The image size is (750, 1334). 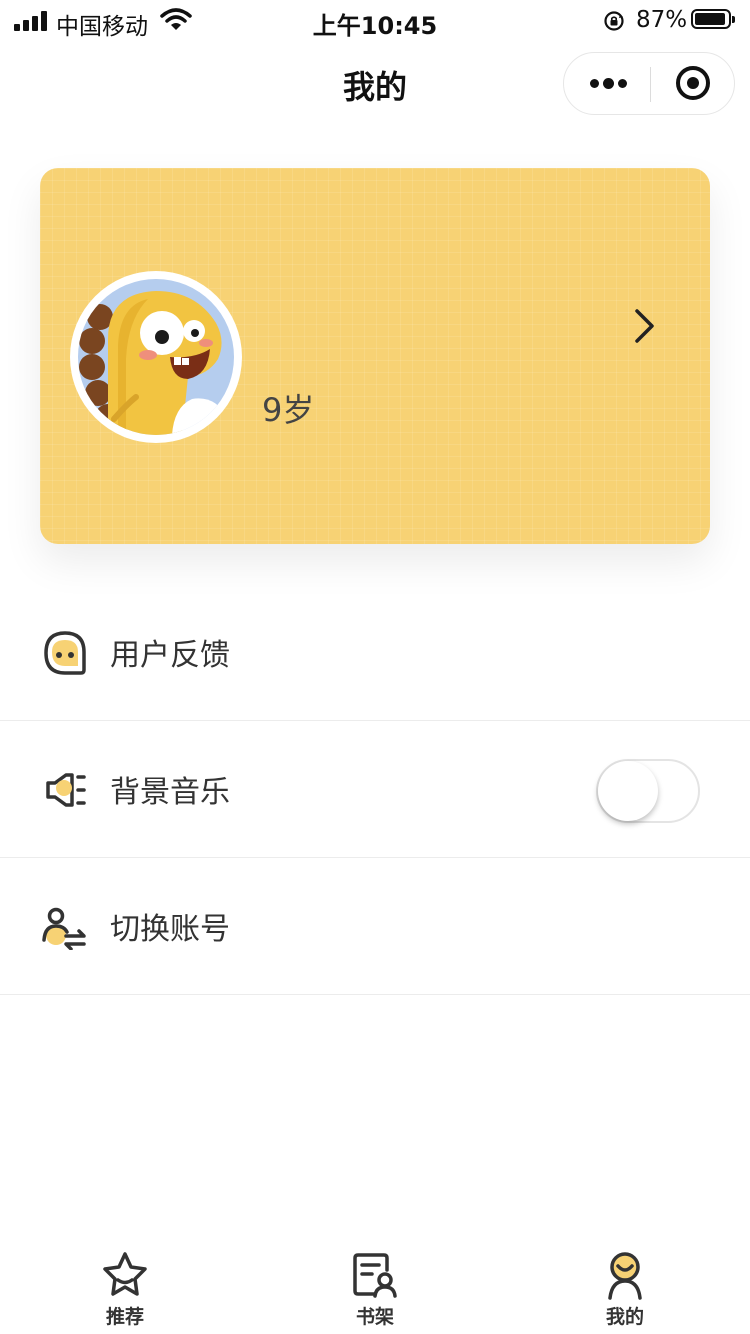 I want to click on more-button, so click(x=607, y=83).